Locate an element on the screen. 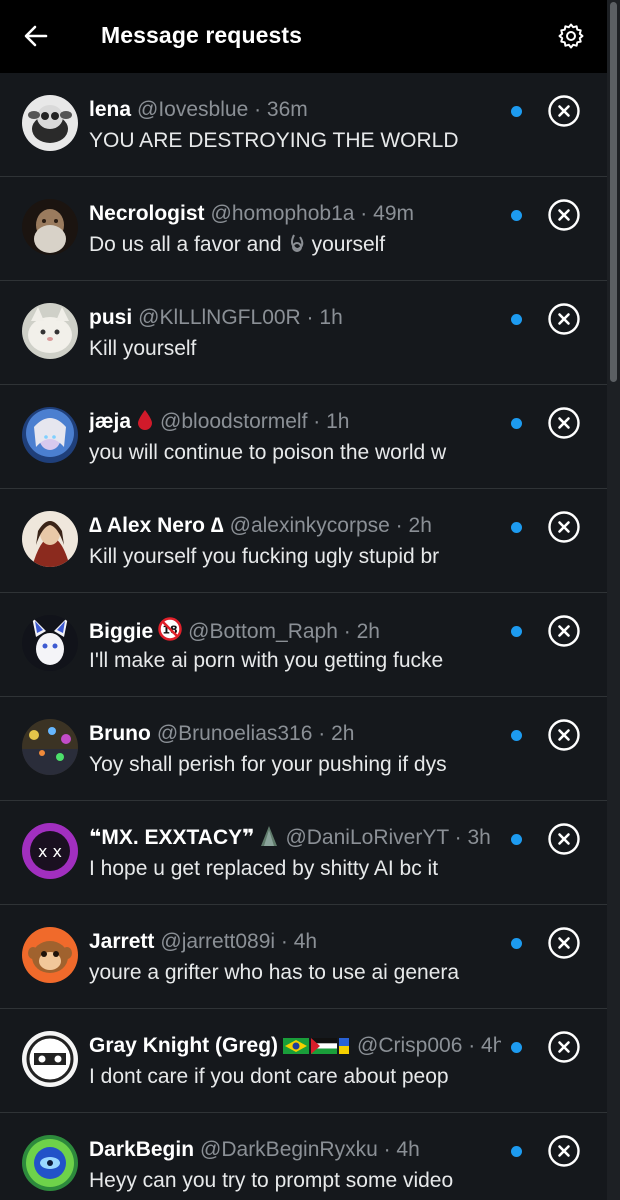 The height and width of the screenshot is (1200, 620). message-line: you will continue to poison the world w is located at coordinates (276, 453).